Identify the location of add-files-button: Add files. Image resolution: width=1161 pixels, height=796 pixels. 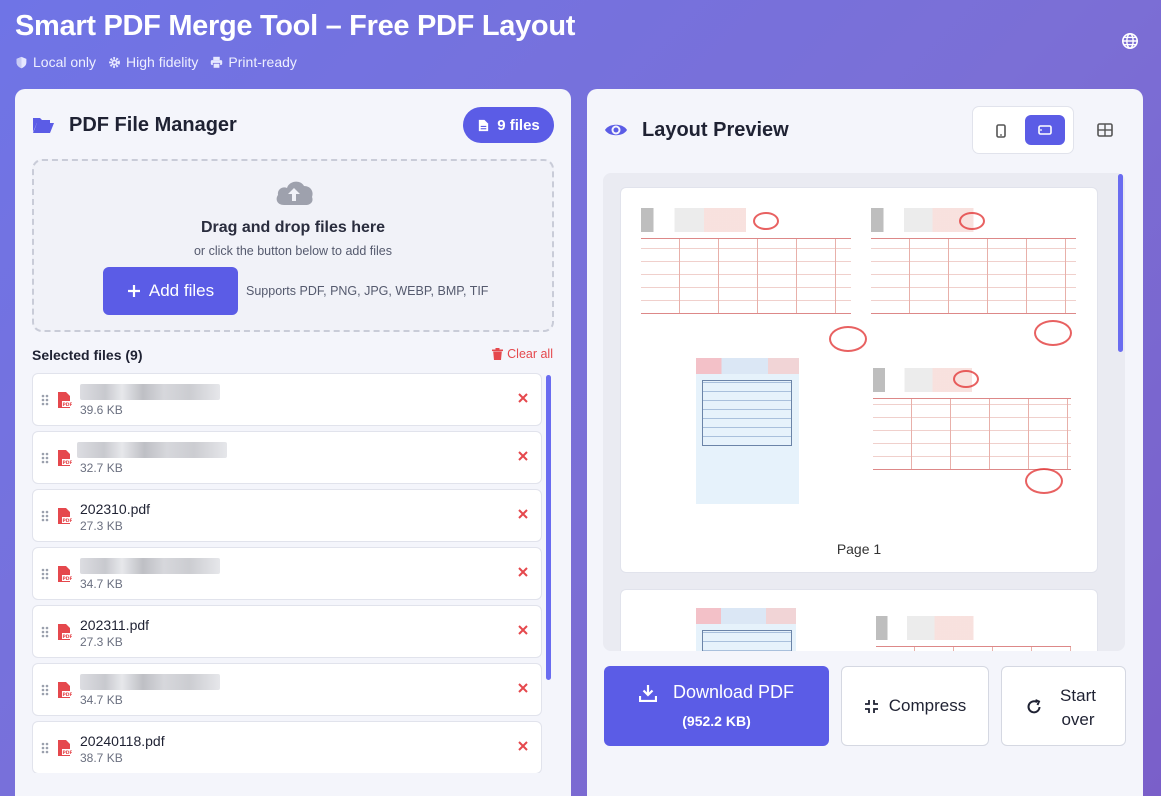
(170, 291).